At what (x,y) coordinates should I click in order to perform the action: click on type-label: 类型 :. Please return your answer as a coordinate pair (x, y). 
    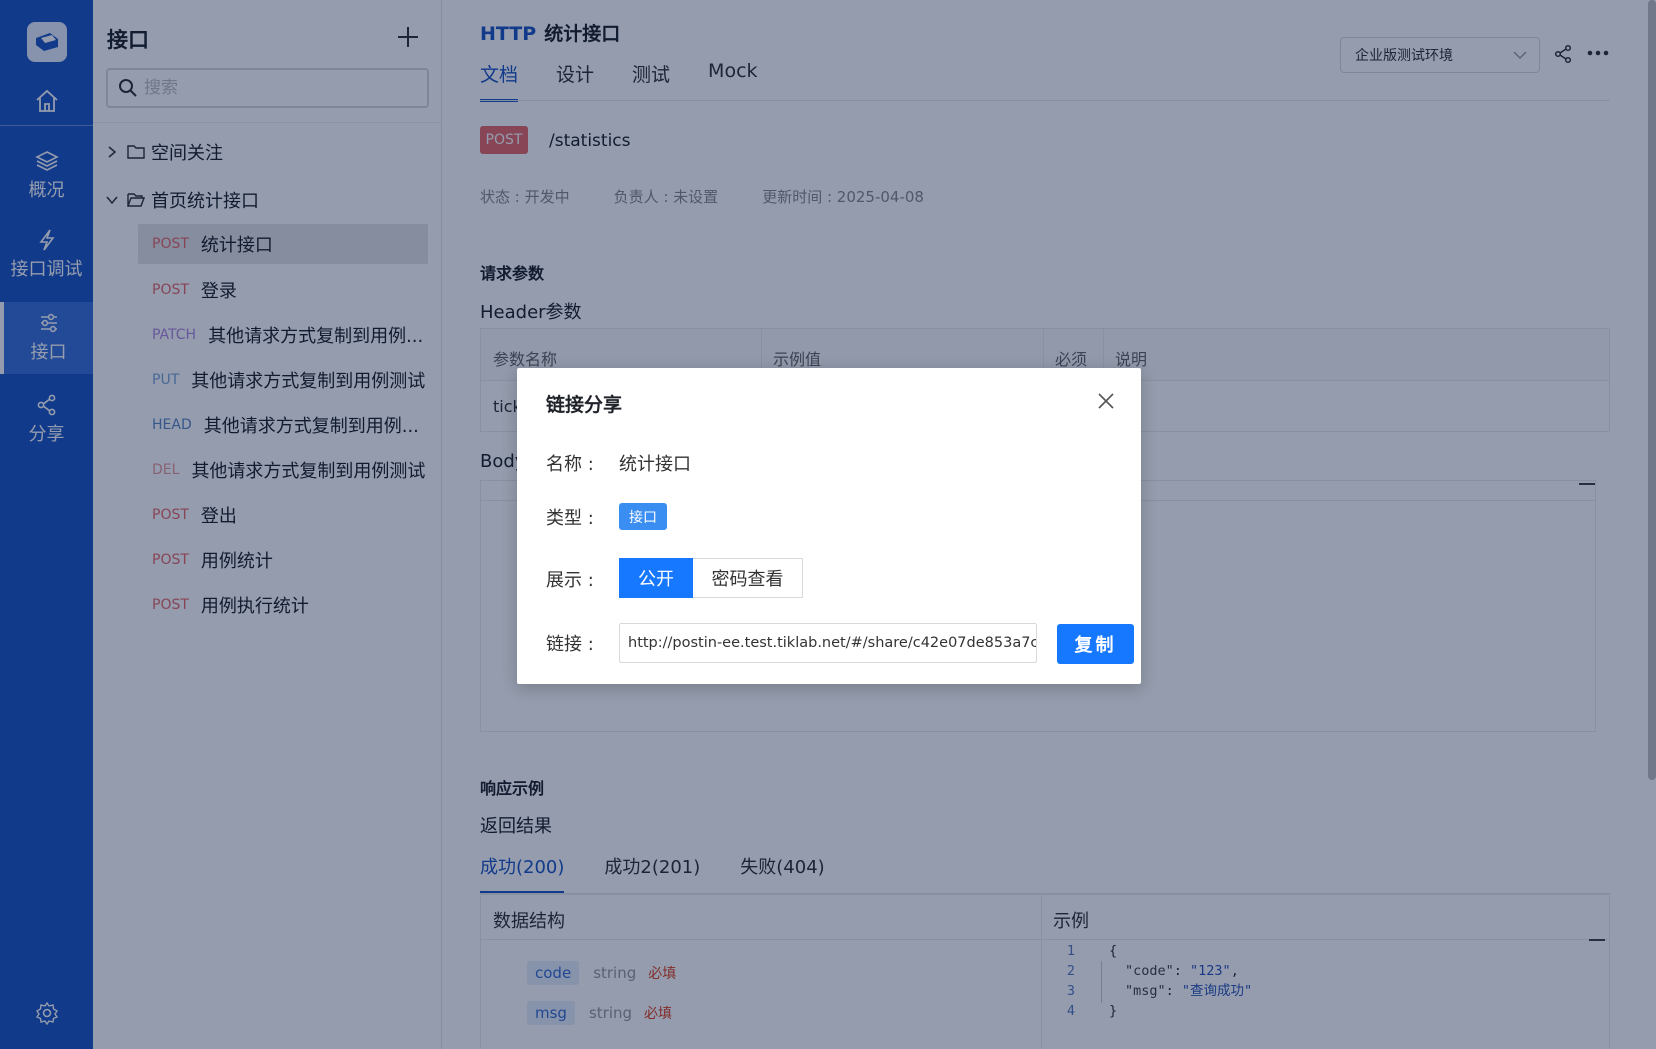
    Looking at the image, I should click on (570, 518).